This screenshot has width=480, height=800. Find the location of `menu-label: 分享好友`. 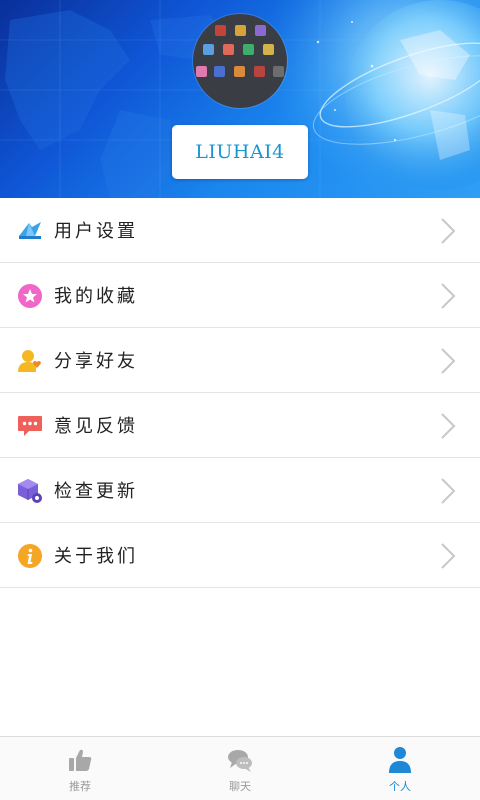

menu-label: 分享好友 is located at coordinates (96, 361).